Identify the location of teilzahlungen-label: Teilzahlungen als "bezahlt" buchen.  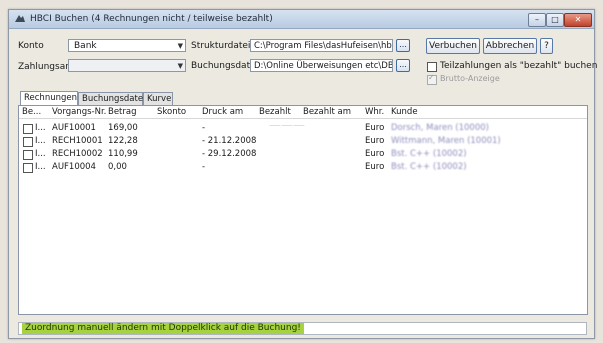
(519, 66).